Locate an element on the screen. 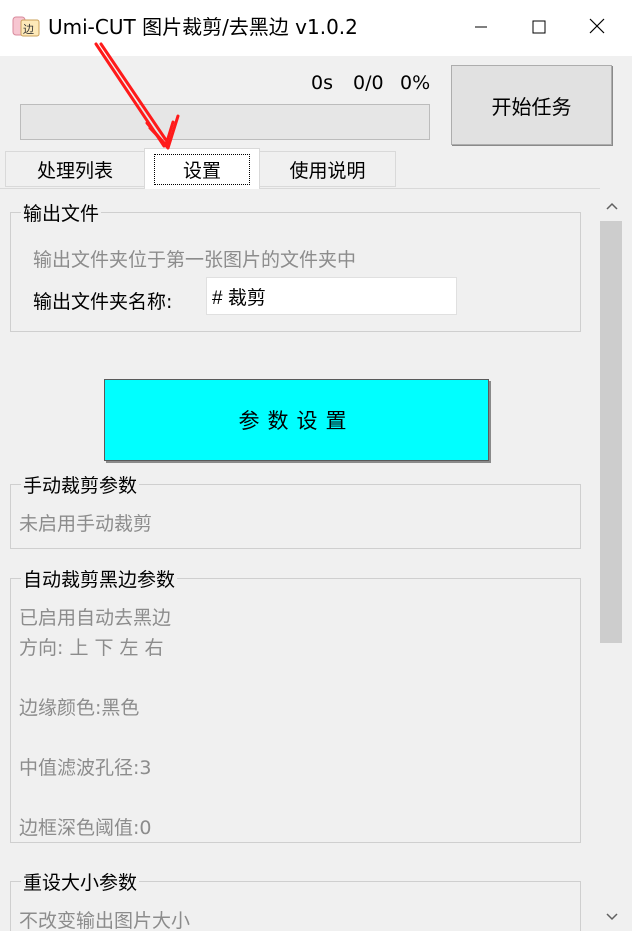 The width and height of the screenshot is (632, 931). auto-crop-enabled: 已启用自动去黑边 is located at coordinates (95, 618).